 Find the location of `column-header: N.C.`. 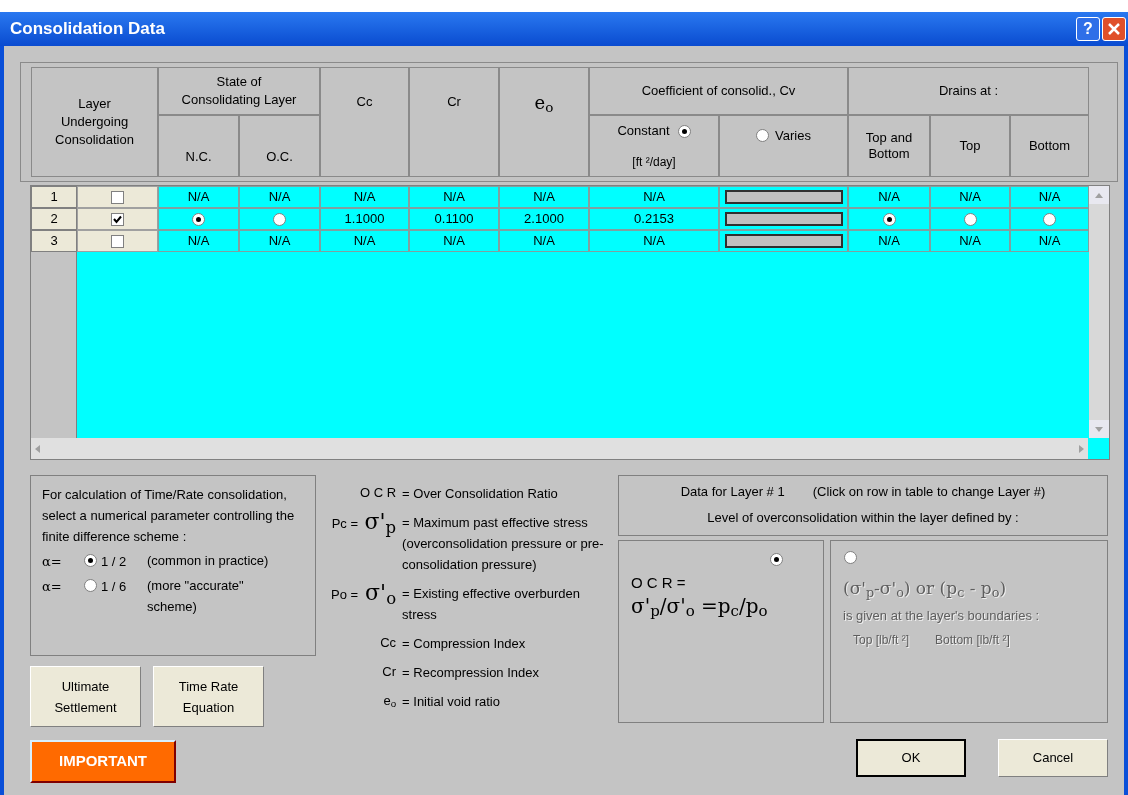

column-header: N.C. is located at coordinates (198, 156).